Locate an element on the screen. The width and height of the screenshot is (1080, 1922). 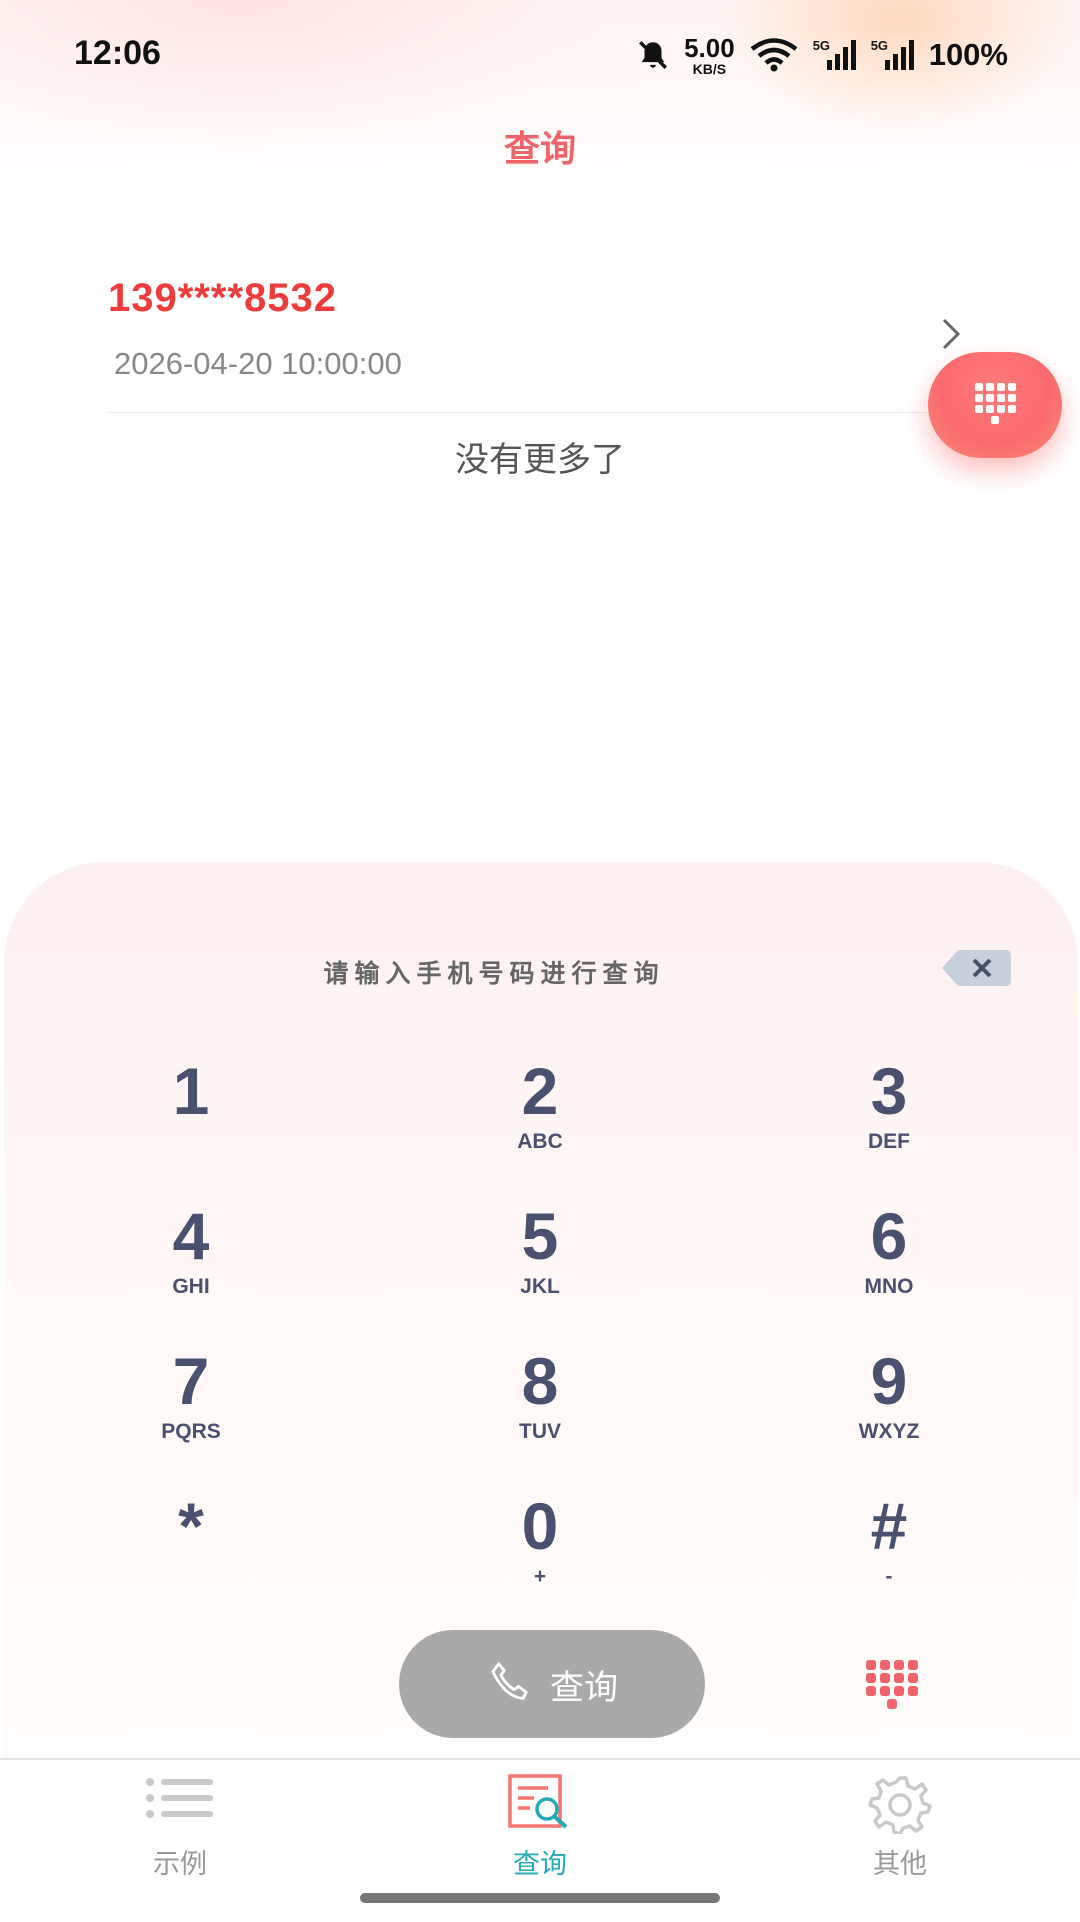
key-letters: JKL is located at coordinates (540, 1286).